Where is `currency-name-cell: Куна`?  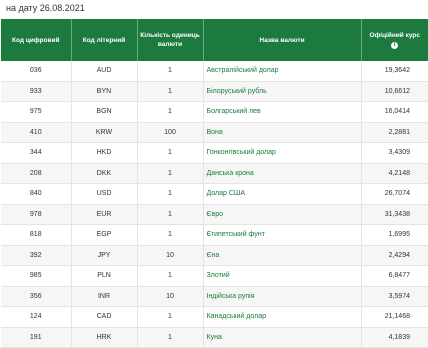
currency-name-cell: Куна is located at coordinates (282, 337).